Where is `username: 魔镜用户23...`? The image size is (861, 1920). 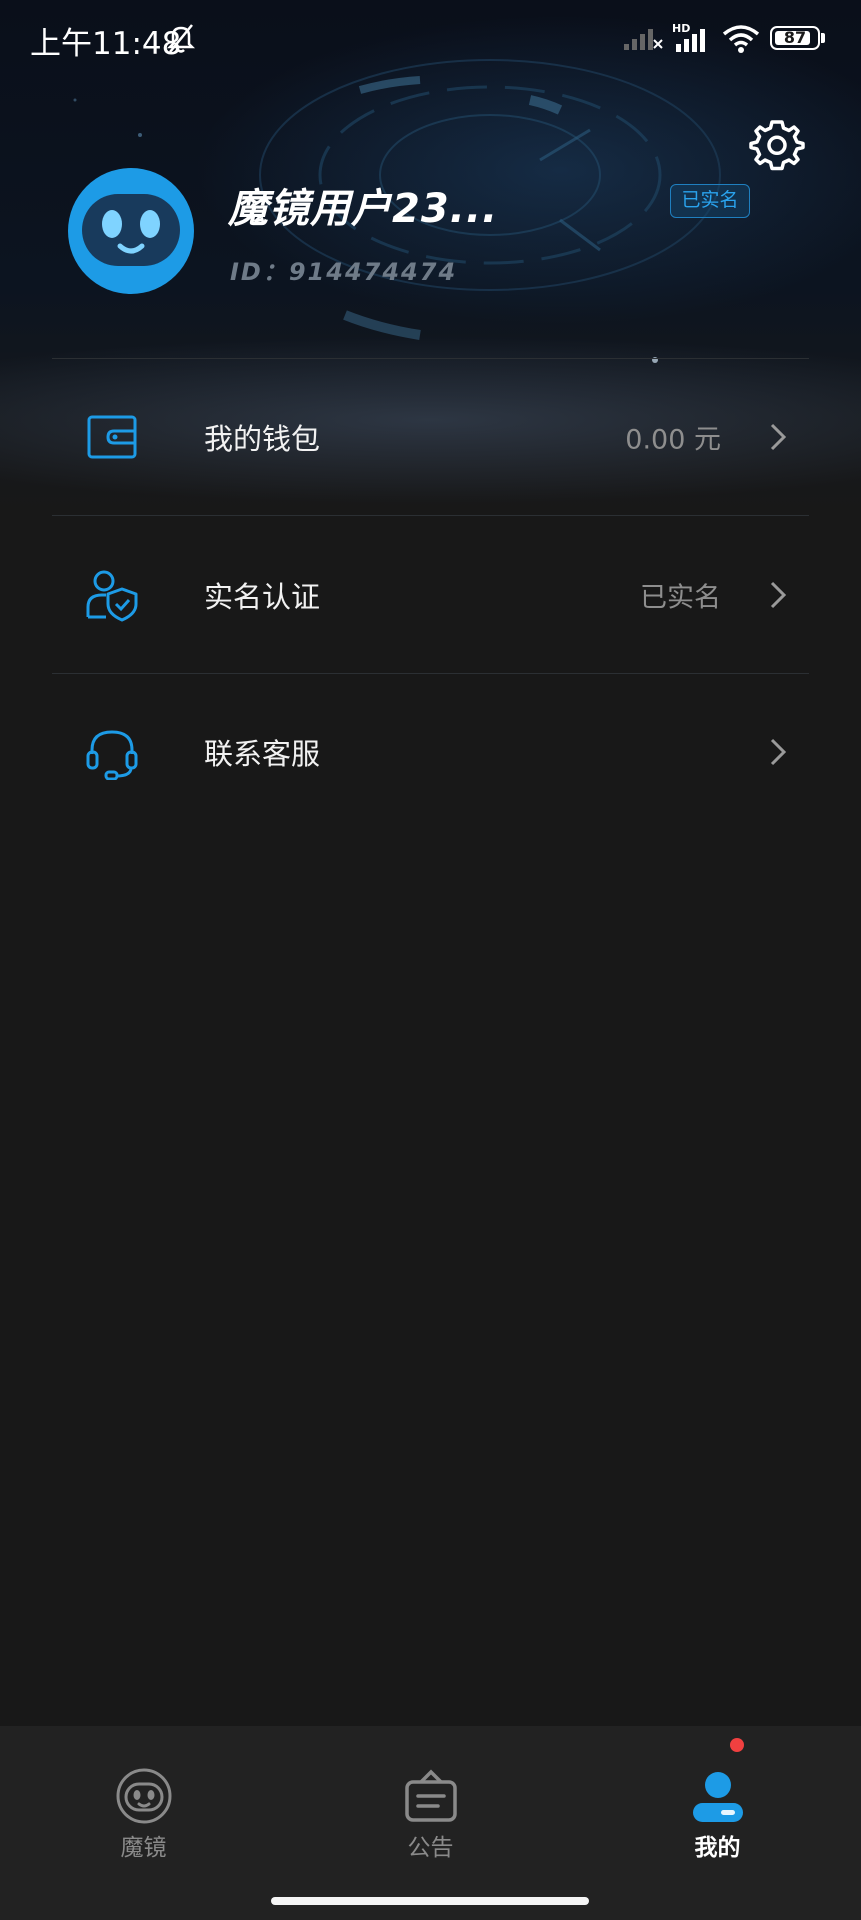 username: 魔镜用户23... is located at coordinates (363, 209).